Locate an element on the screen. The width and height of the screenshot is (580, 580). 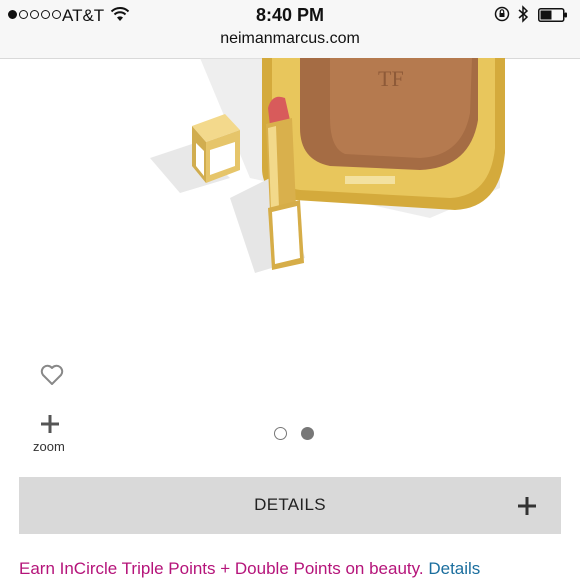
zoom-label: zoom is located at coordinates (49, 446).